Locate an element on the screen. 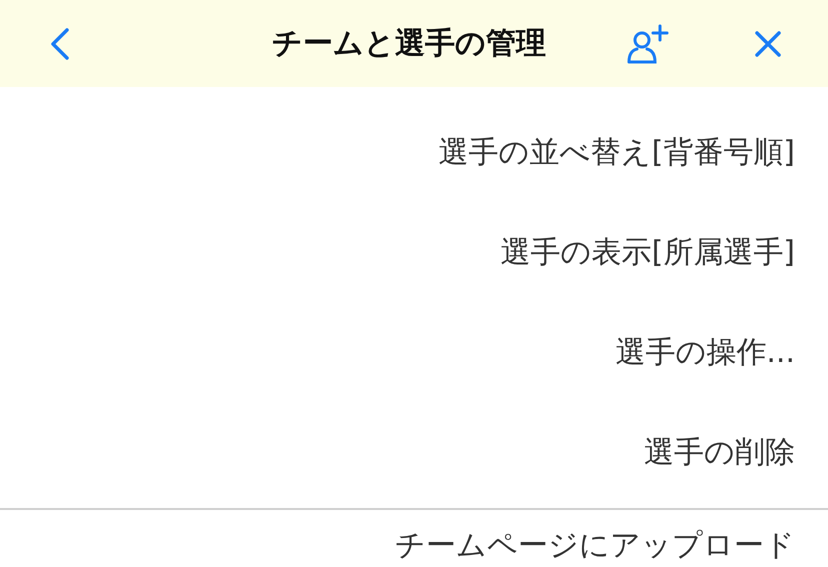  close-icon is located at coordinates (768, 44).